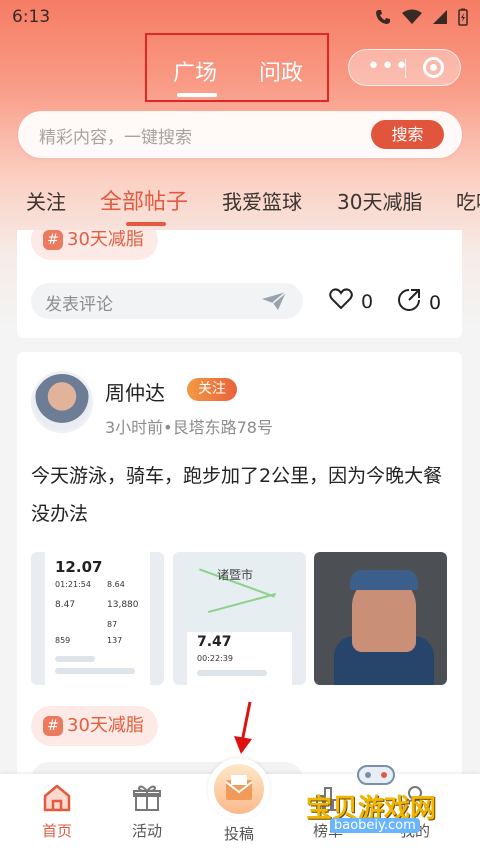 This screenshot has height=854, width=480. Describe the element at coordinates (468, 200) in the screenshot. I see `category-food: 吃喝` at that location.